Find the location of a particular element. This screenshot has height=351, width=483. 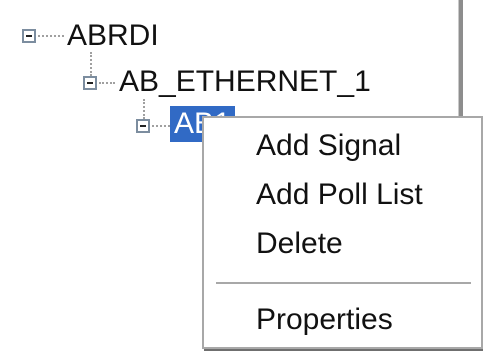

collapse-icon-ab1 is located at coordinates (143, 126).